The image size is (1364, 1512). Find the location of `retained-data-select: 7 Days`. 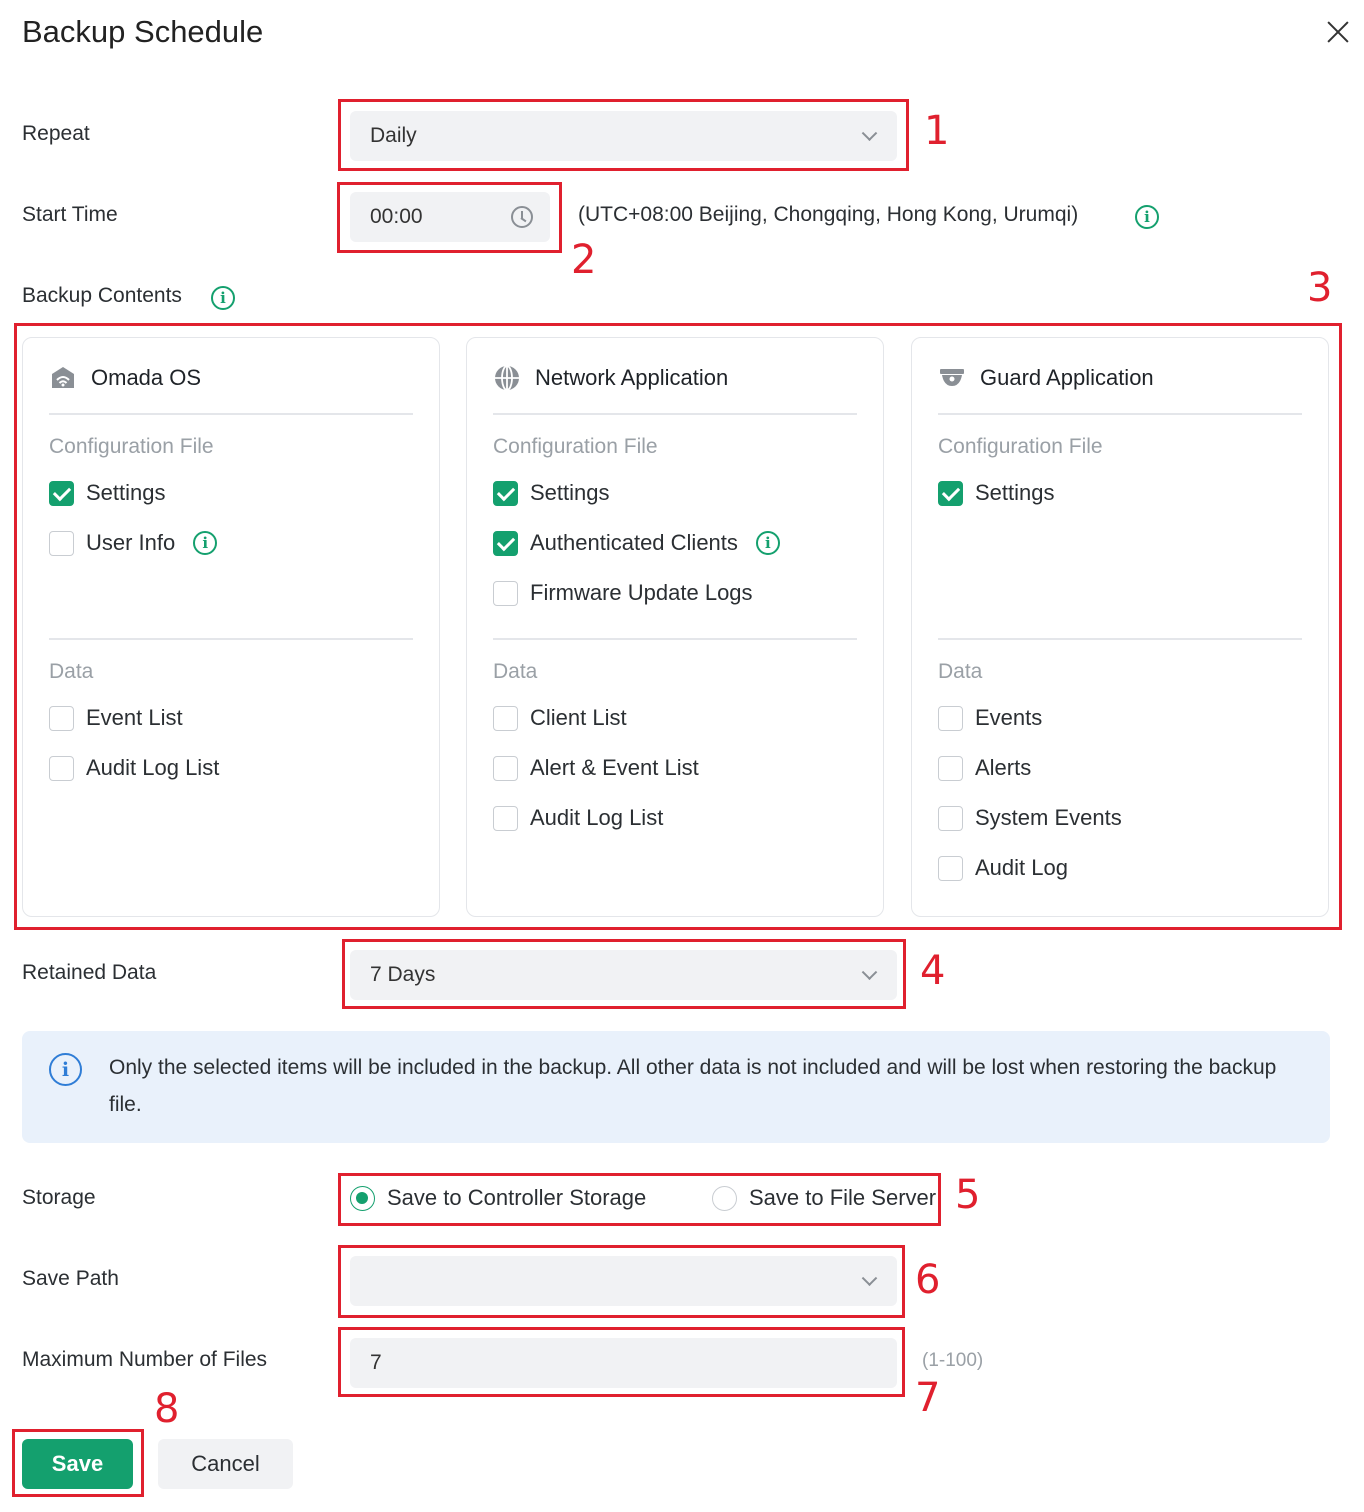

retained-data-select: 7 Days is located at coordinates (623, 975).